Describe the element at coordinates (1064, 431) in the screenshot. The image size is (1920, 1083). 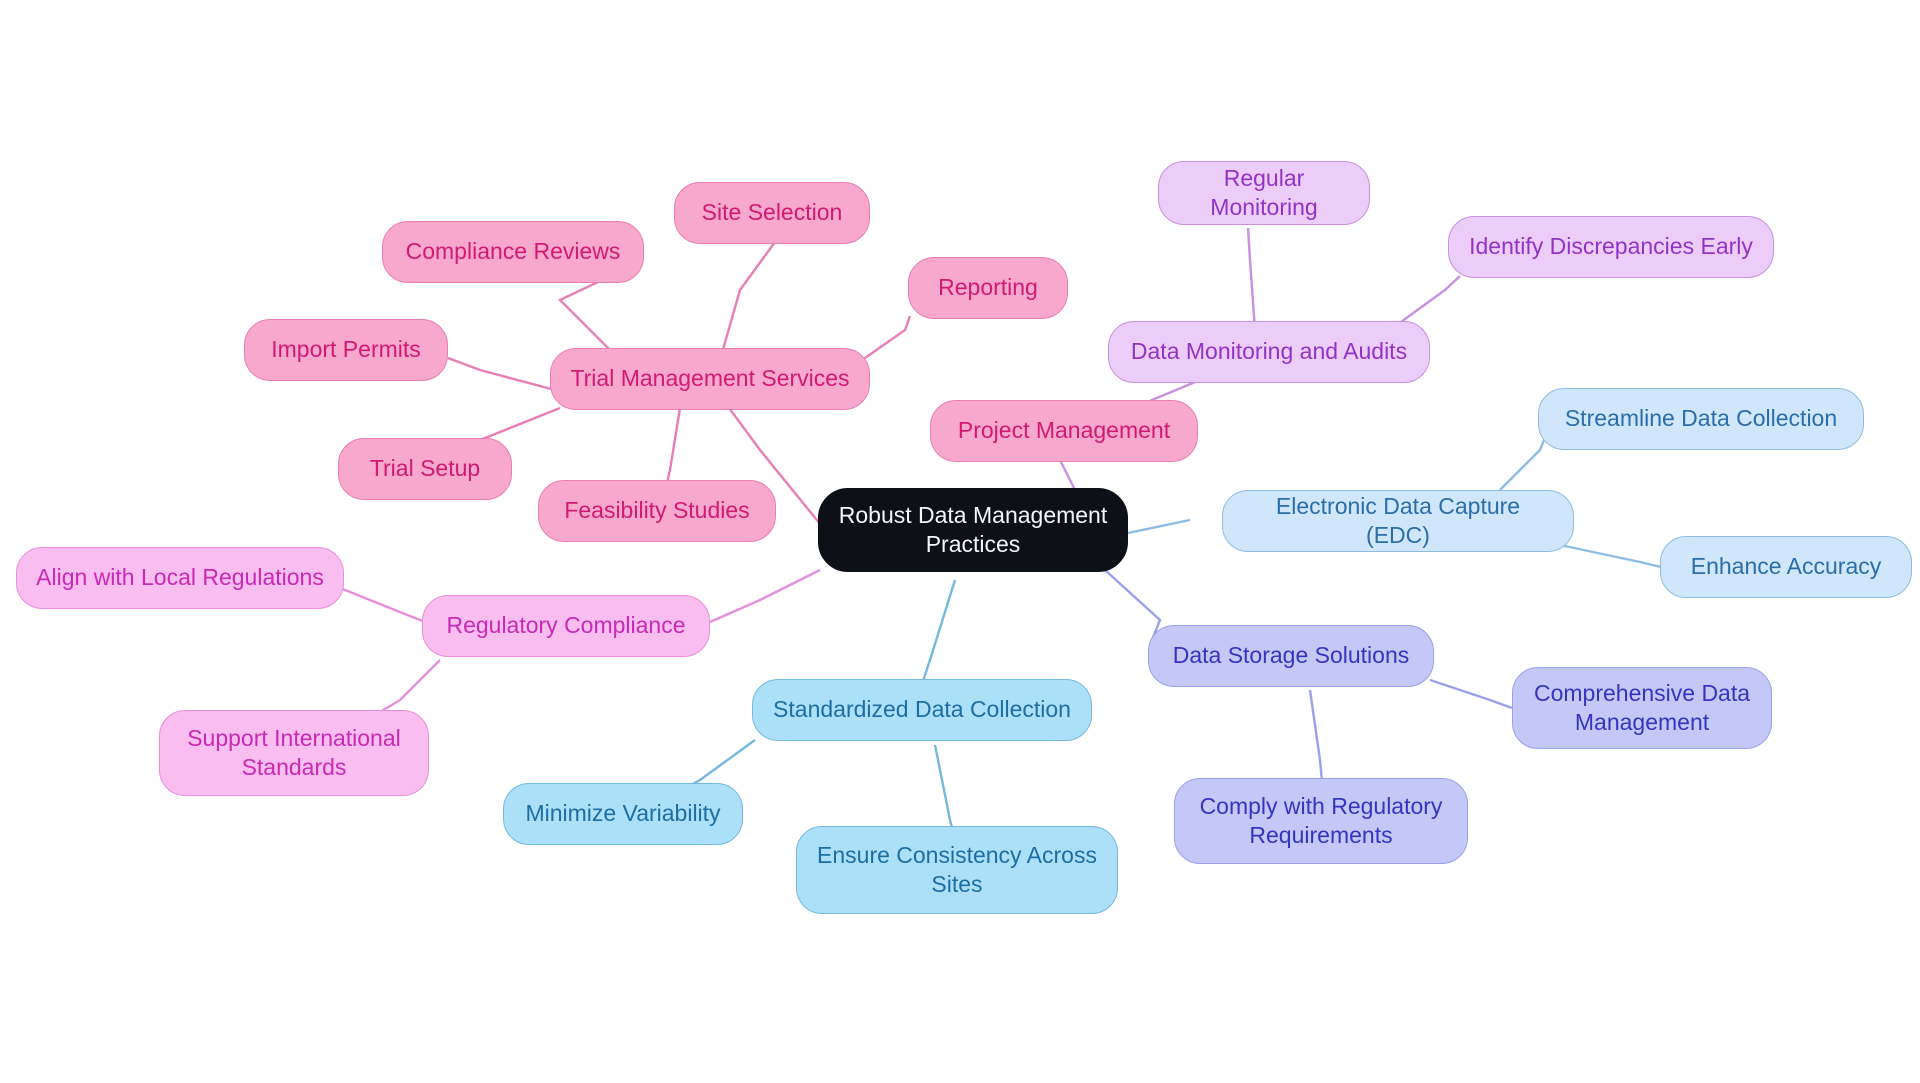
I see `node-project-management: Project Management` at that location.